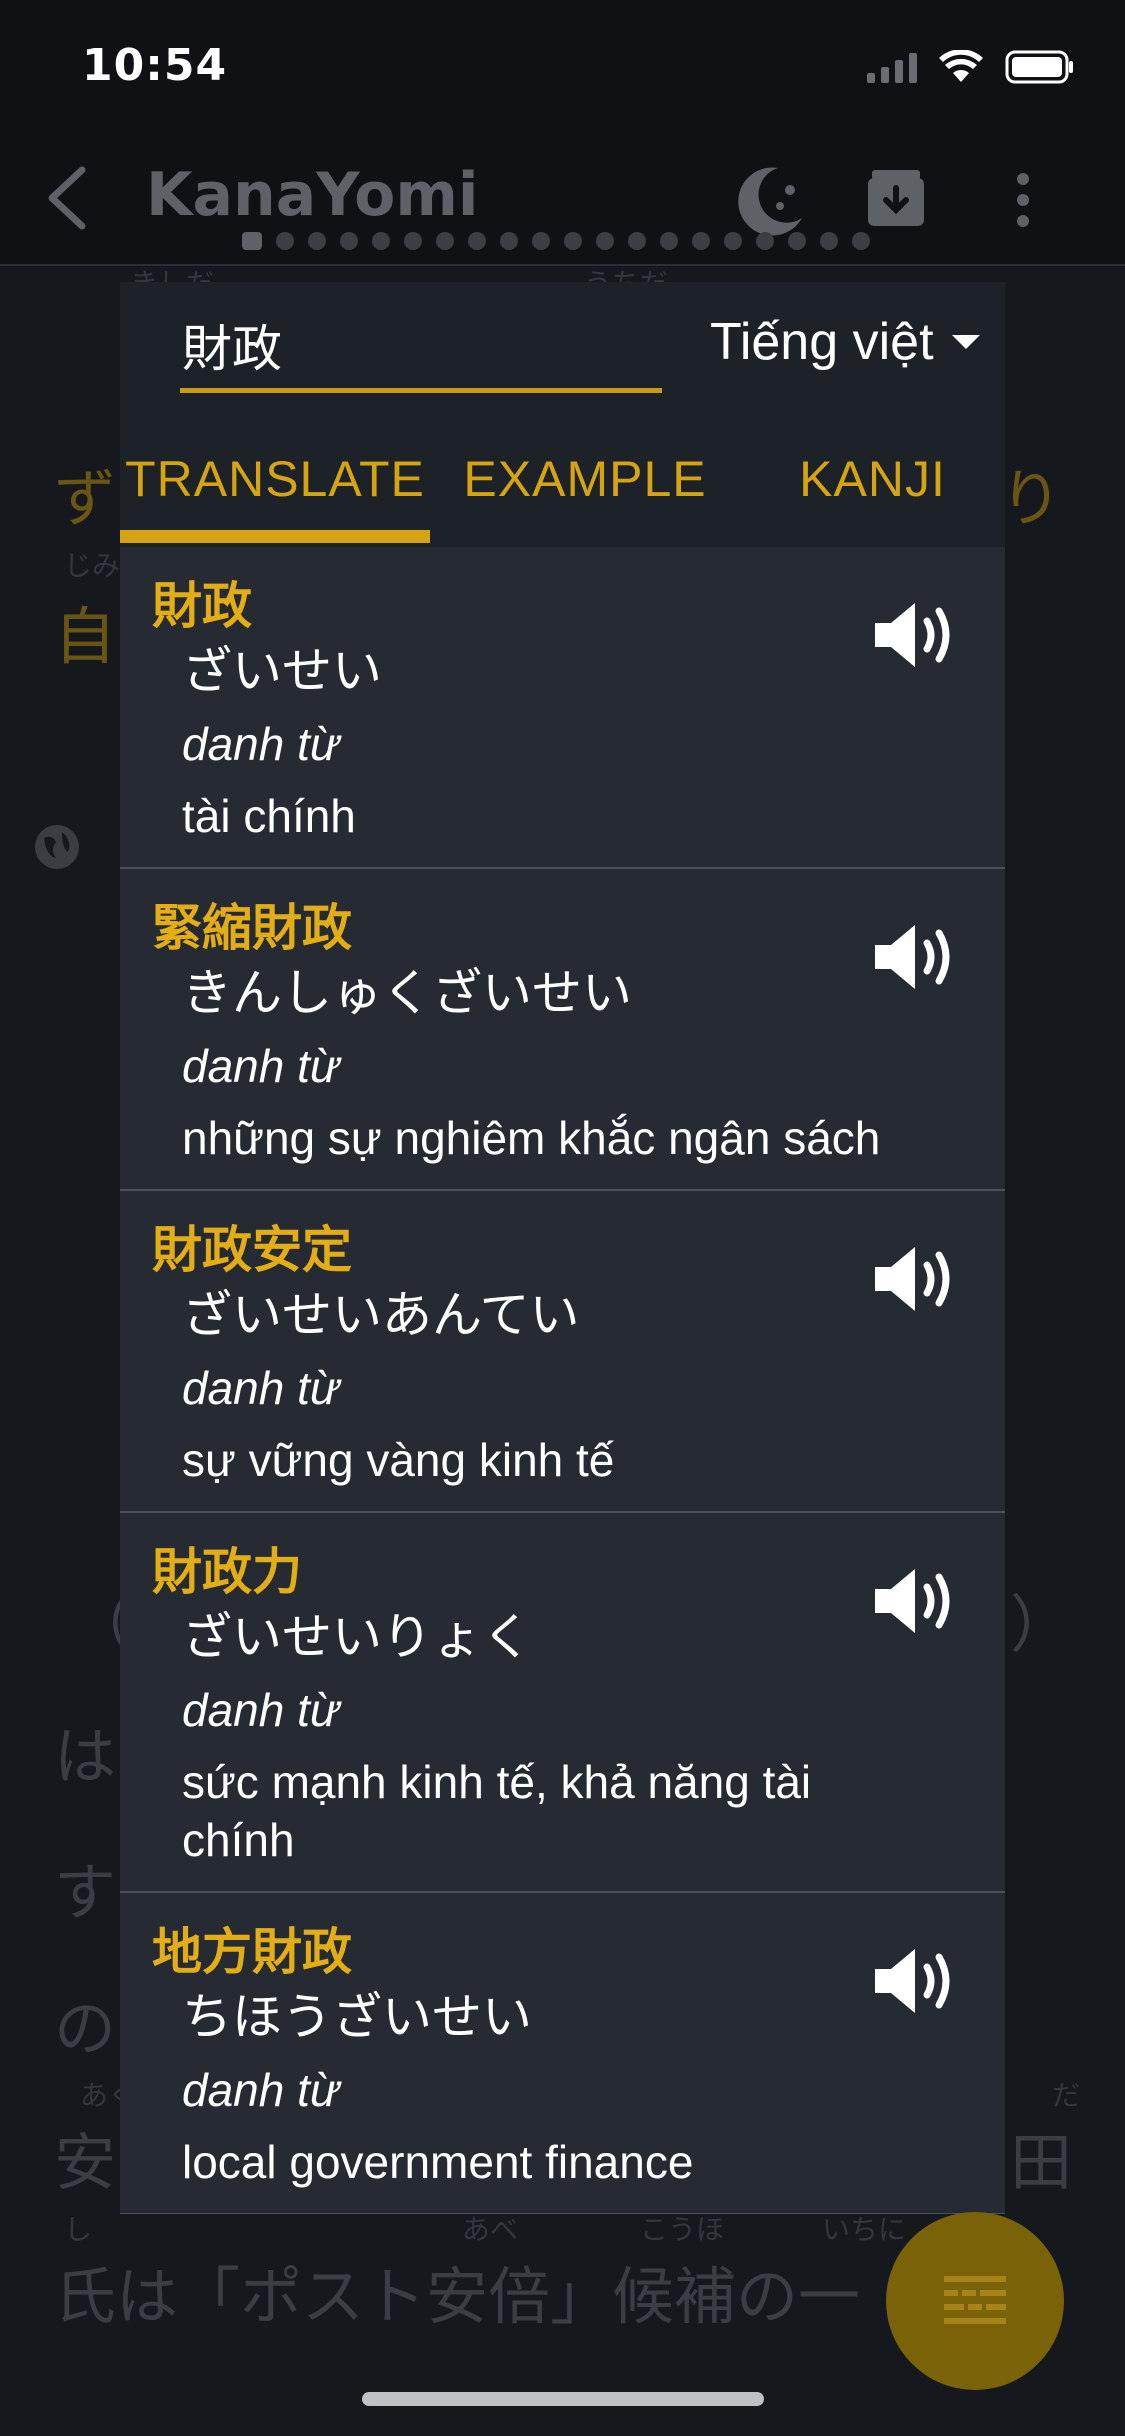 The width and height of the screenshot is (1125, 2436). I want to click on furigana: いちに, so click(864, 2229).